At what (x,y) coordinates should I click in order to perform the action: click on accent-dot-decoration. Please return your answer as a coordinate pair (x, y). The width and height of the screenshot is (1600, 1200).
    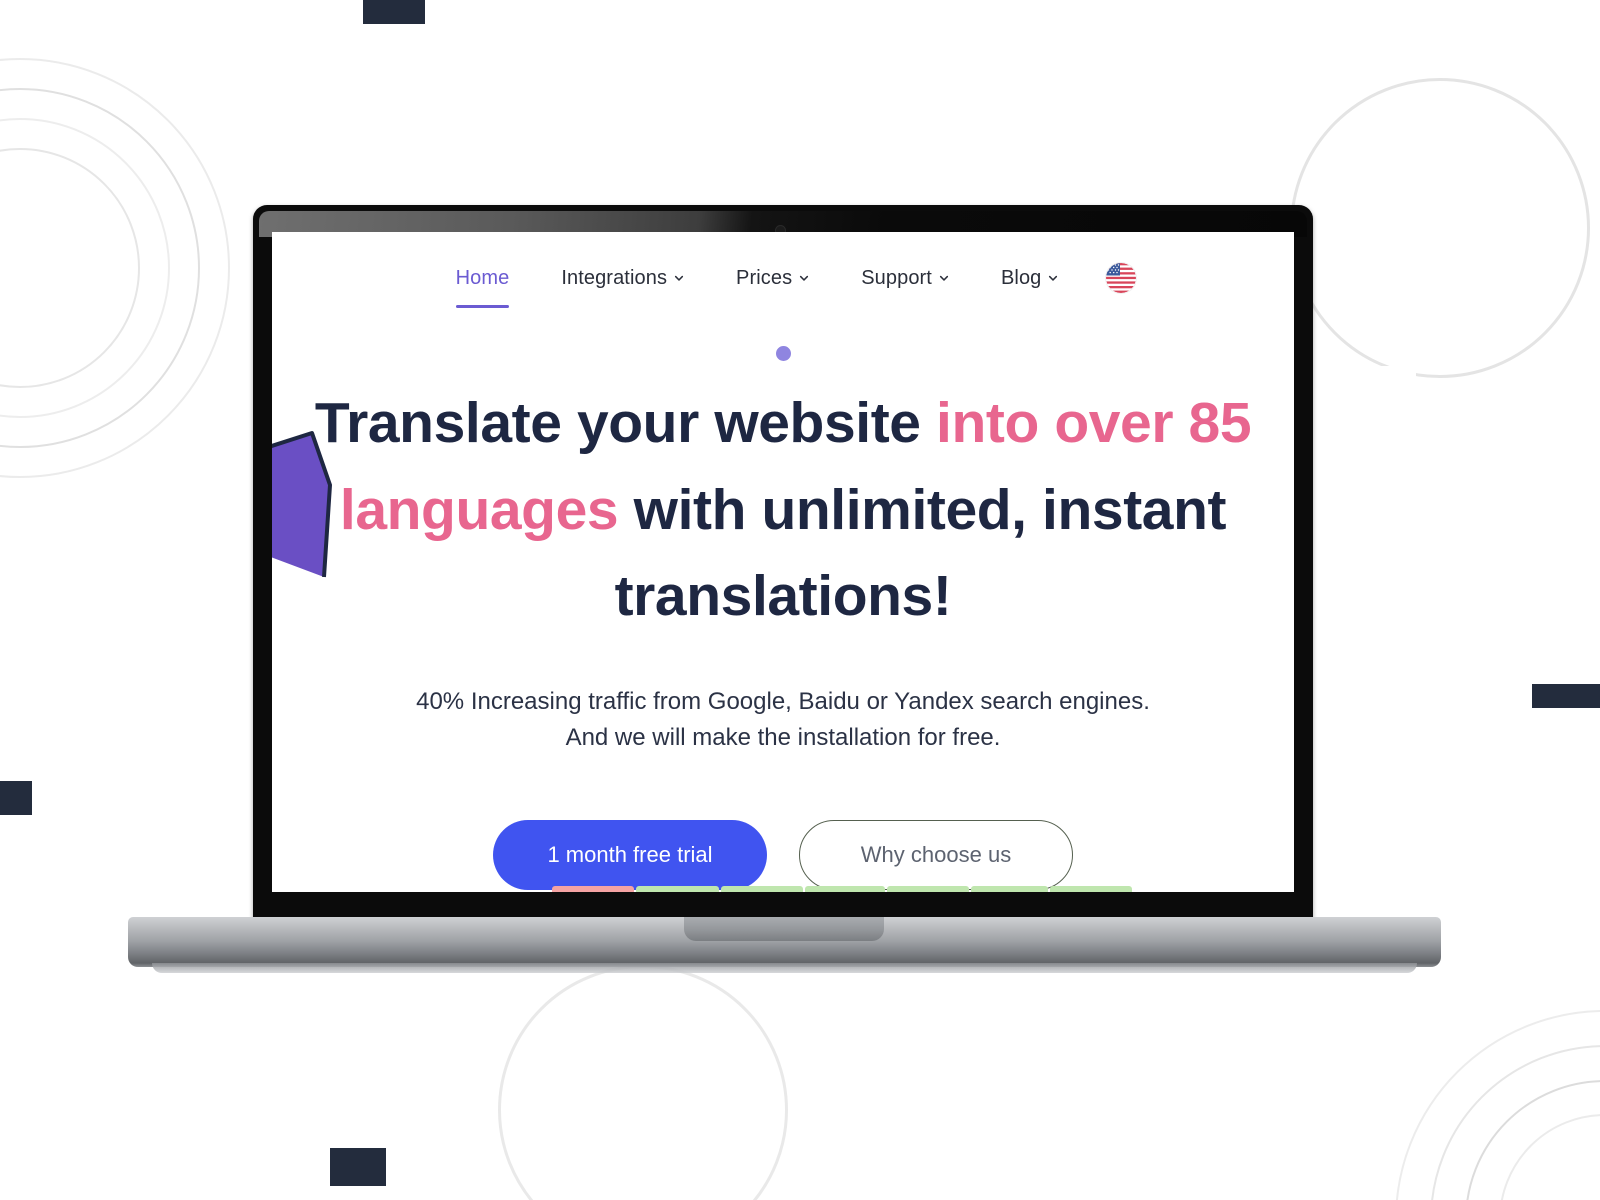
    Looking at the image, I should click on (783, 353).